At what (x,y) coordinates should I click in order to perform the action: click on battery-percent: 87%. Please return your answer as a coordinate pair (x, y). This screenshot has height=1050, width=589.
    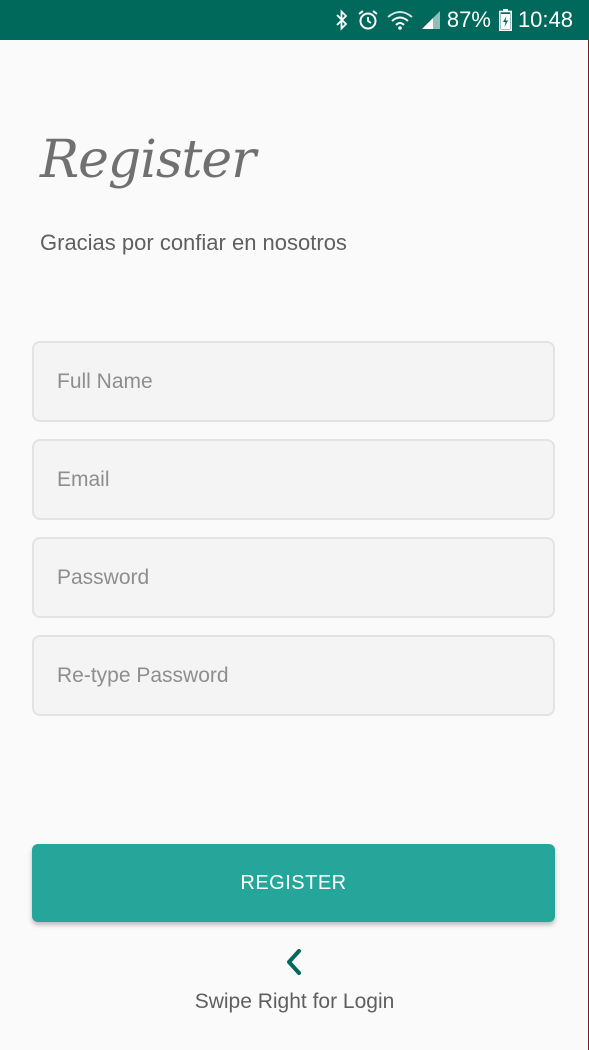
    Looking at the image, I should click on (468, 19).